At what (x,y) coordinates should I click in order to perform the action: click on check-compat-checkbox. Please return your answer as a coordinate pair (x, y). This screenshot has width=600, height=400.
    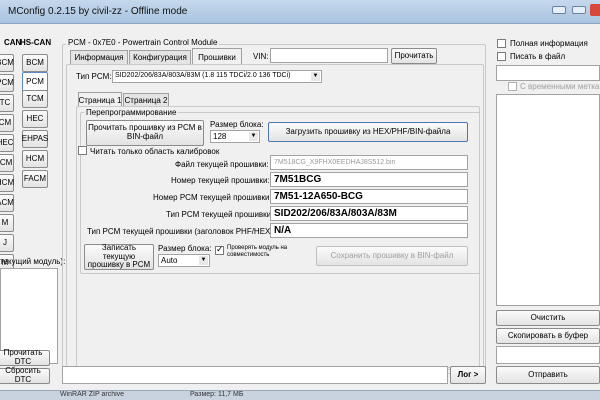
    Looking at the image, I should click on (219, 249).